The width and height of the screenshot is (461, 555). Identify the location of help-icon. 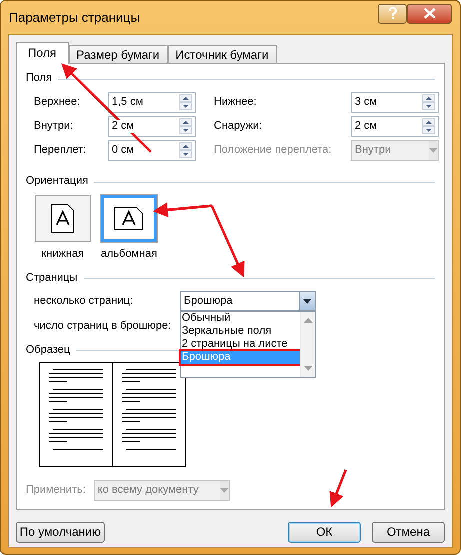
(393, 13).